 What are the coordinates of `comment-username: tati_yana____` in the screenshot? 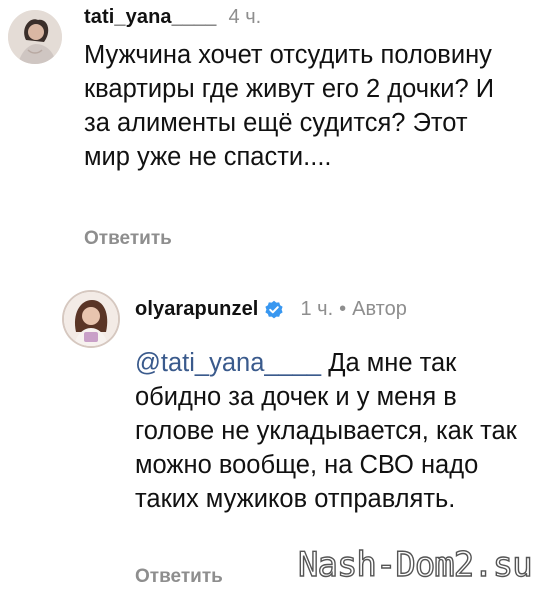 It's located at (150, 17).